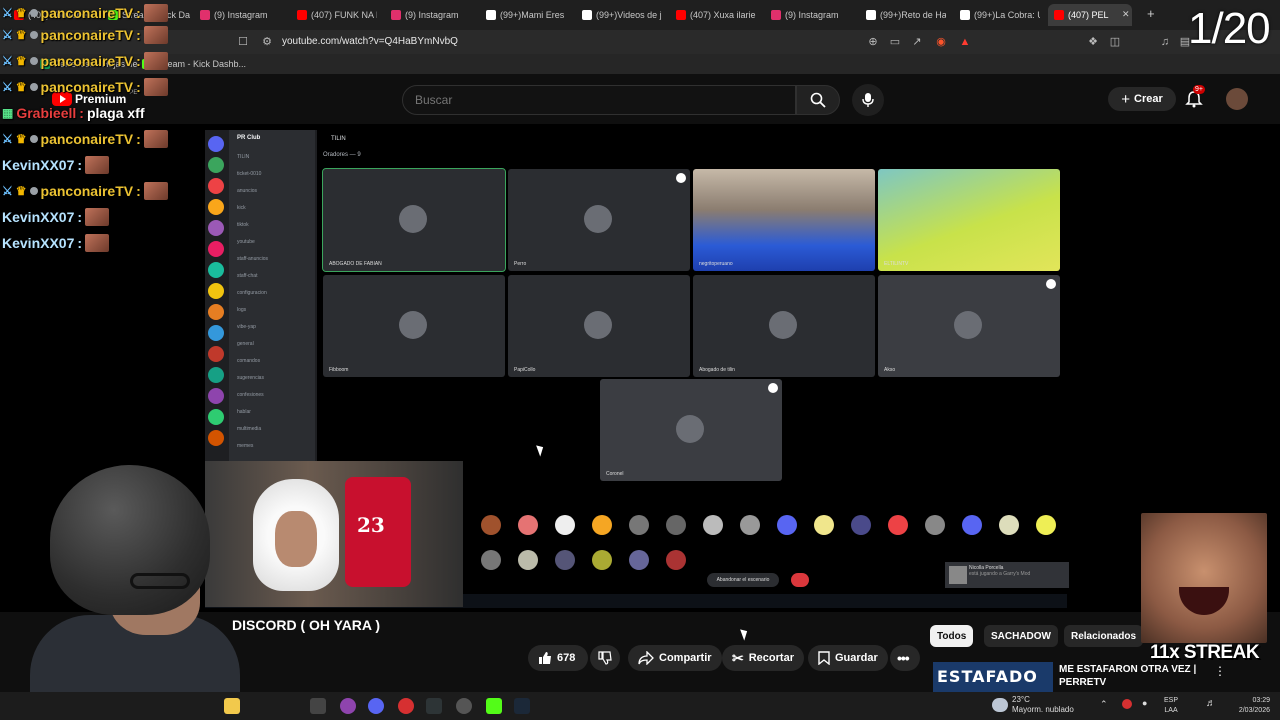 Image resolution: width=1280 pixels, height=720 pixels. I want to click on cast-icon: ▭, so click(895, 42).